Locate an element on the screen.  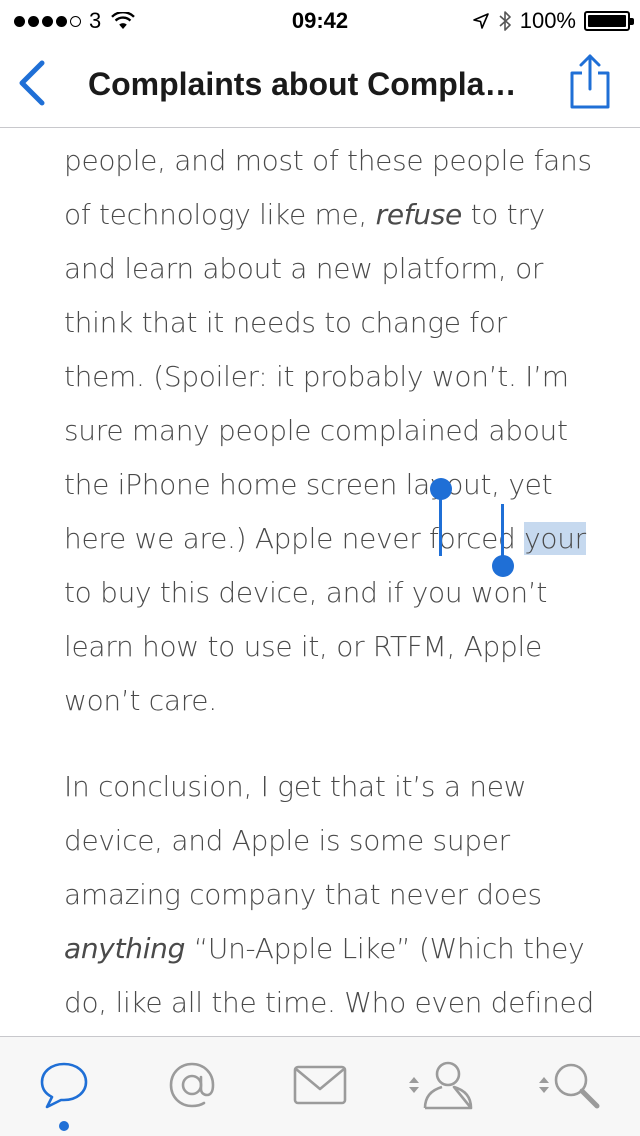
share-icon is located at coordinates (590, 81).